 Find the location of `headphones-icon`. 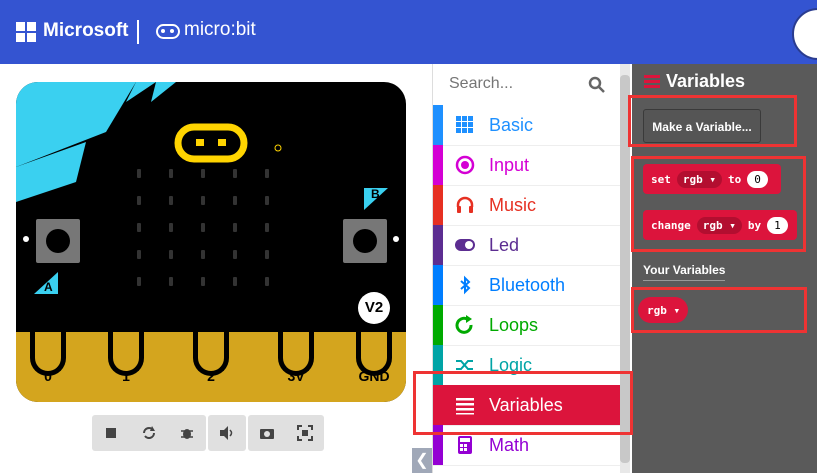

headphones-icon is located at coordinates (465, 204).